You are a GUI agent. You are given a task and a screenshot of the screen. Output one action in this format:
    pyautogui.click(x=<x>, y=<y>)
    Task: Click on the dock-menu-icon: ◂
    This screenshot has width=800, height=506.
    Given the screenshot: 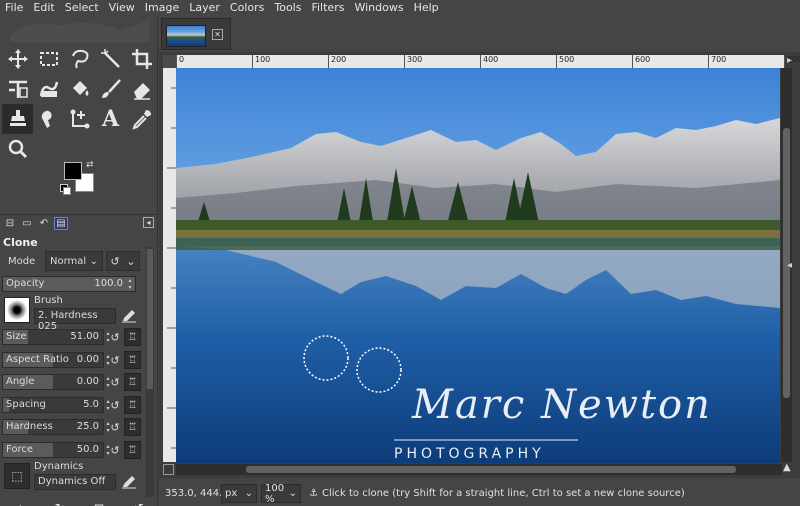 What is the action you would take?
    pyautogui.click(x=148, y=222)
    